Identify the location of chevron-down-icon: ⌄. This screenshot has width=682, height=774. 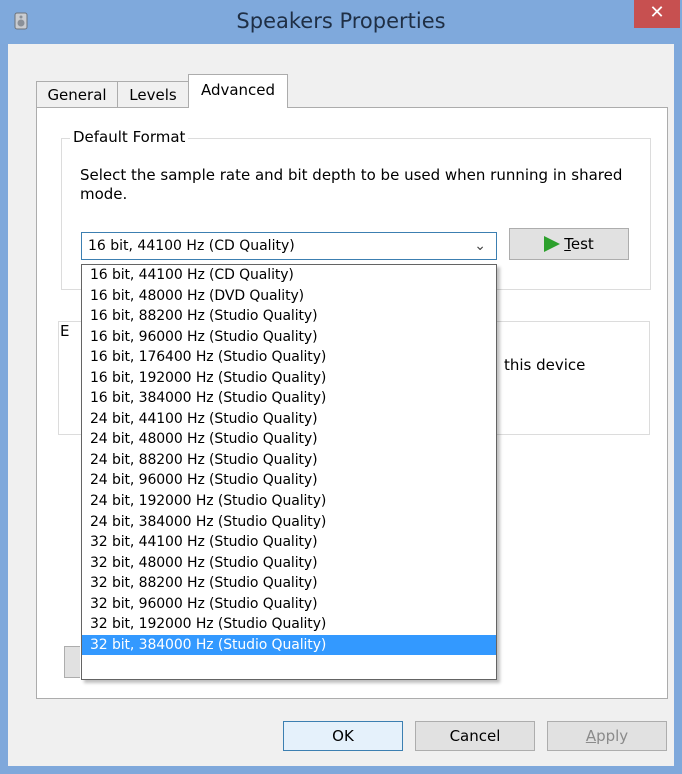
(480, 246).